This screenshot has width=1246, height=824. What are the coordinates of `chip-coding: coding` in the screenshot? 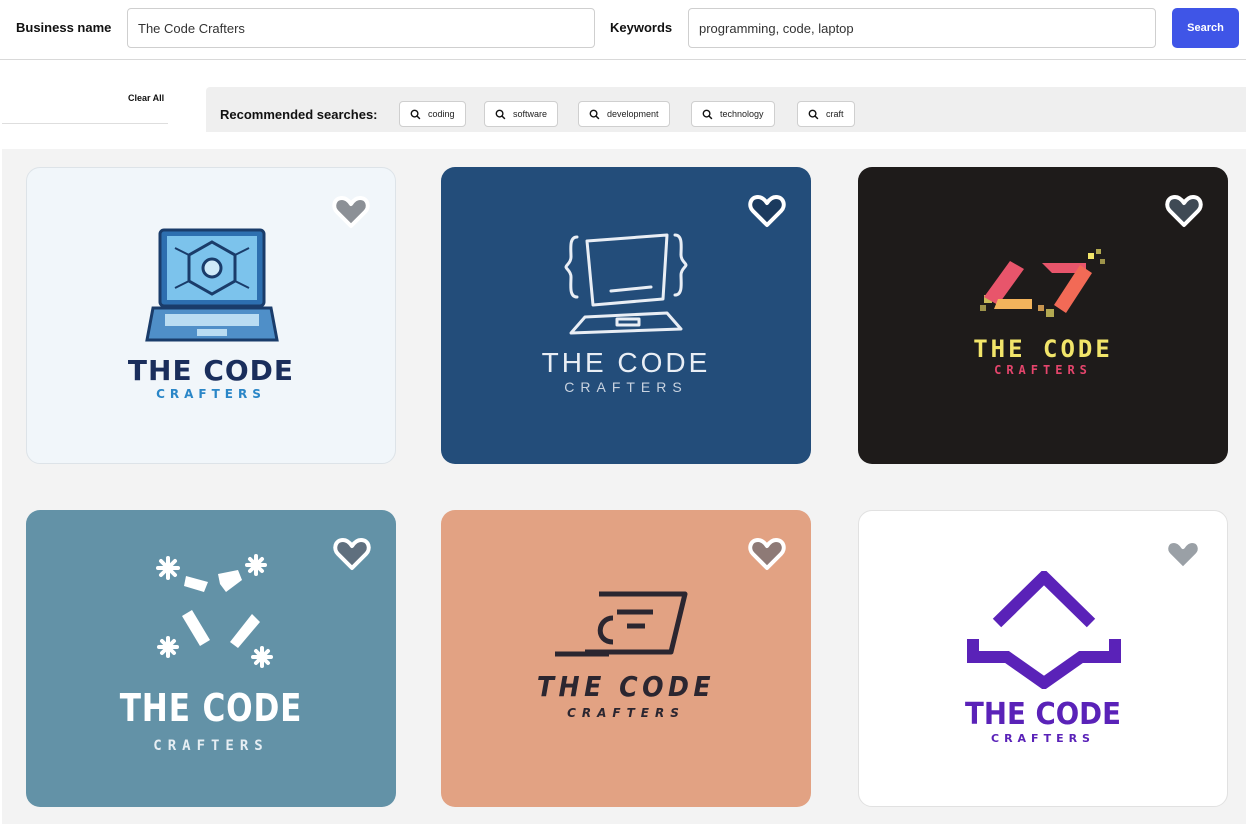 It's located at (432, 114).